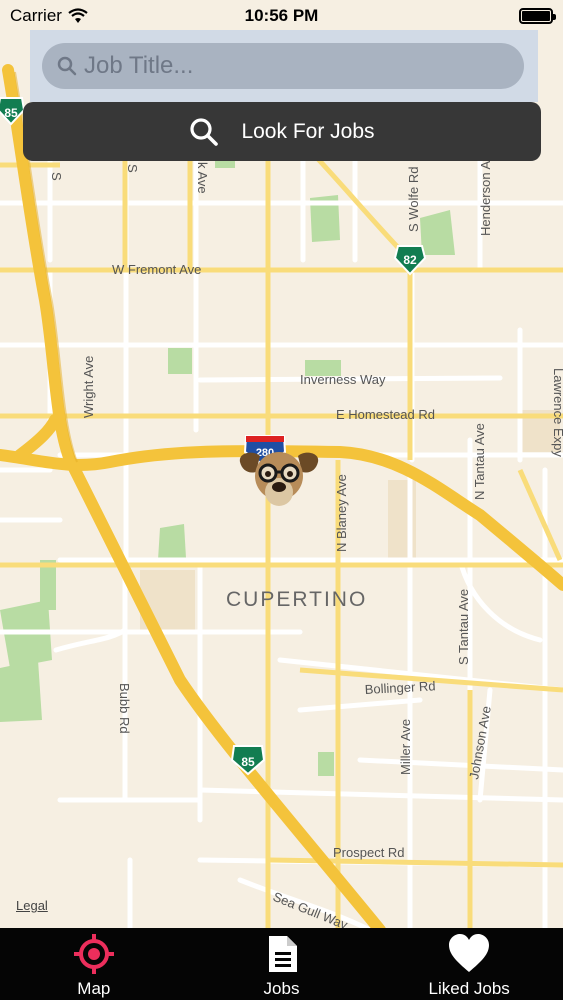 Image resolution: width=563 pixels, height=1000 pixels. I want to click on document-icon, so click(282, 954).